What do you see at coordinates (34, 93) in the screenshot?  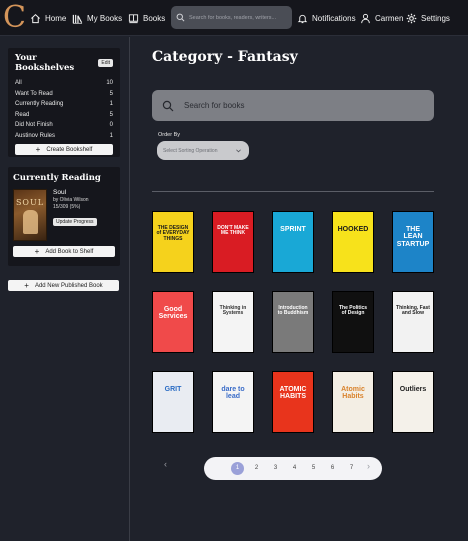 I see `shelf-name: Want To Read` at bounding box center [34, 93].